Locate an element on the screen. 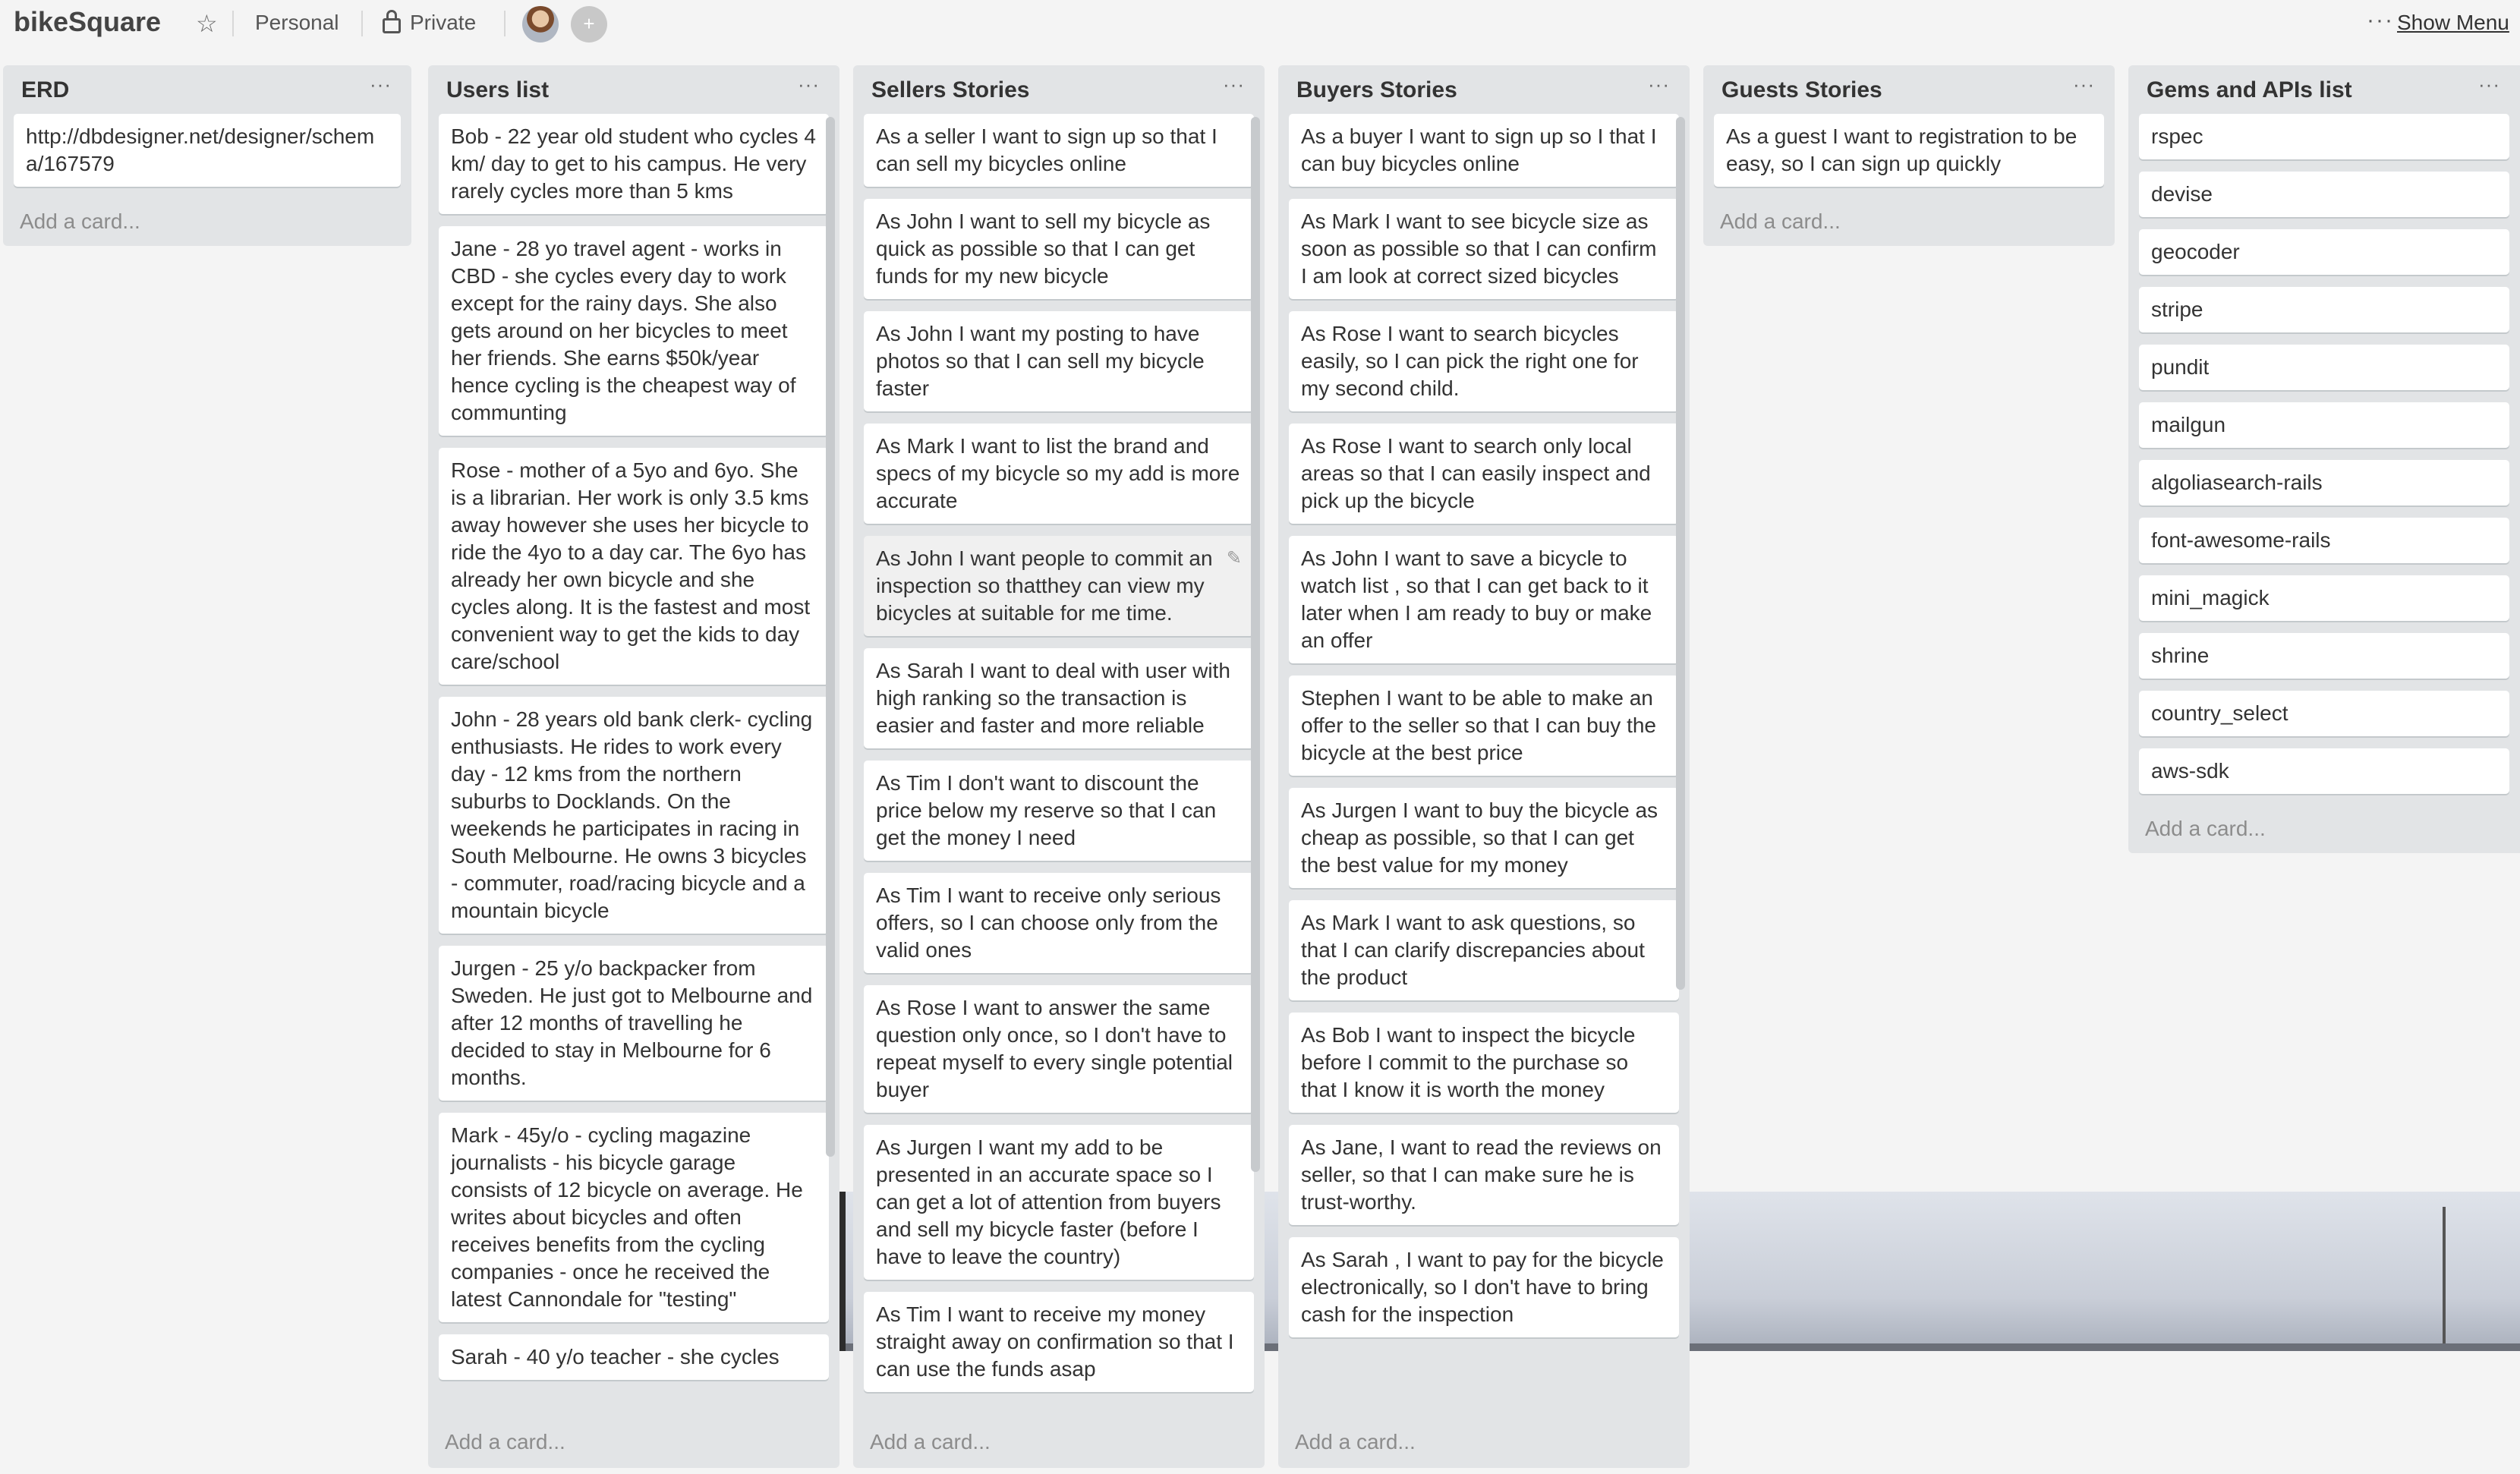 The height and width of the screenshot is (1474, 2520). card-text: aws-sdk is located at coordinates (2190, 771).